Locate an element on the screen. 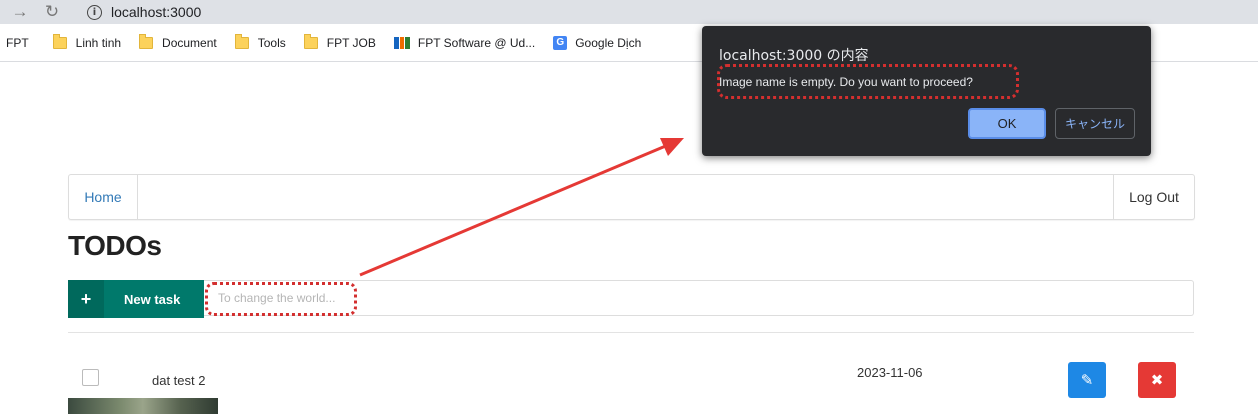  ok-button: OK is located at coordinates (1007, 123).